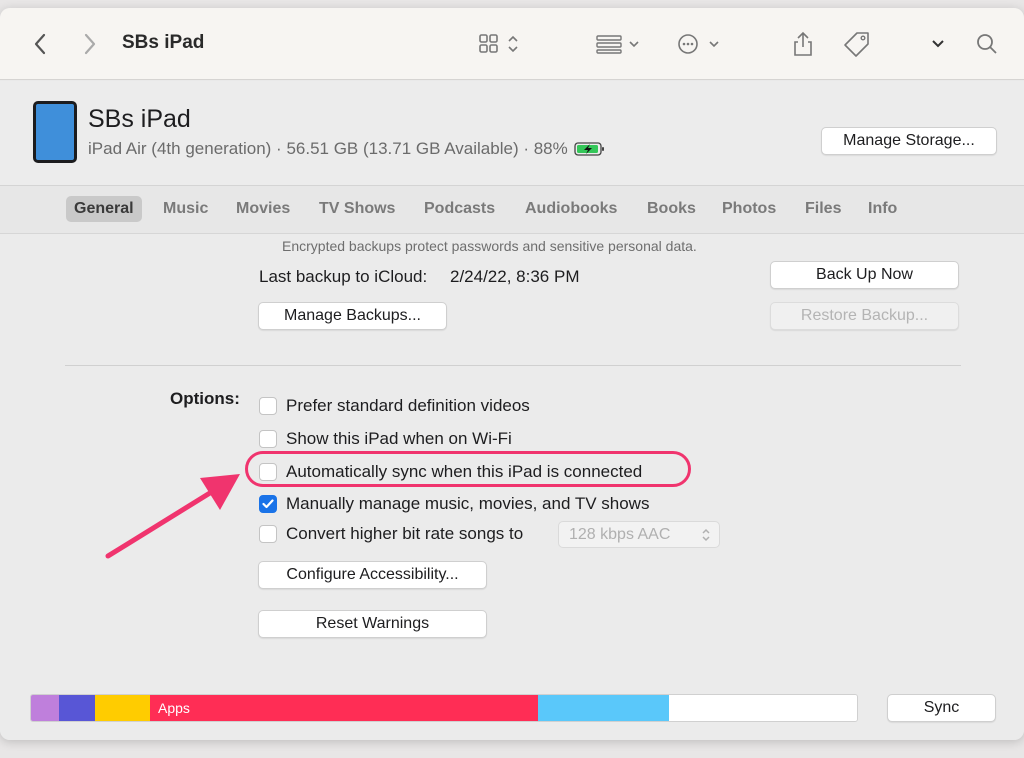 The image size is (1024, 758). I want to click on tab-info: Info, so click(882, 209).